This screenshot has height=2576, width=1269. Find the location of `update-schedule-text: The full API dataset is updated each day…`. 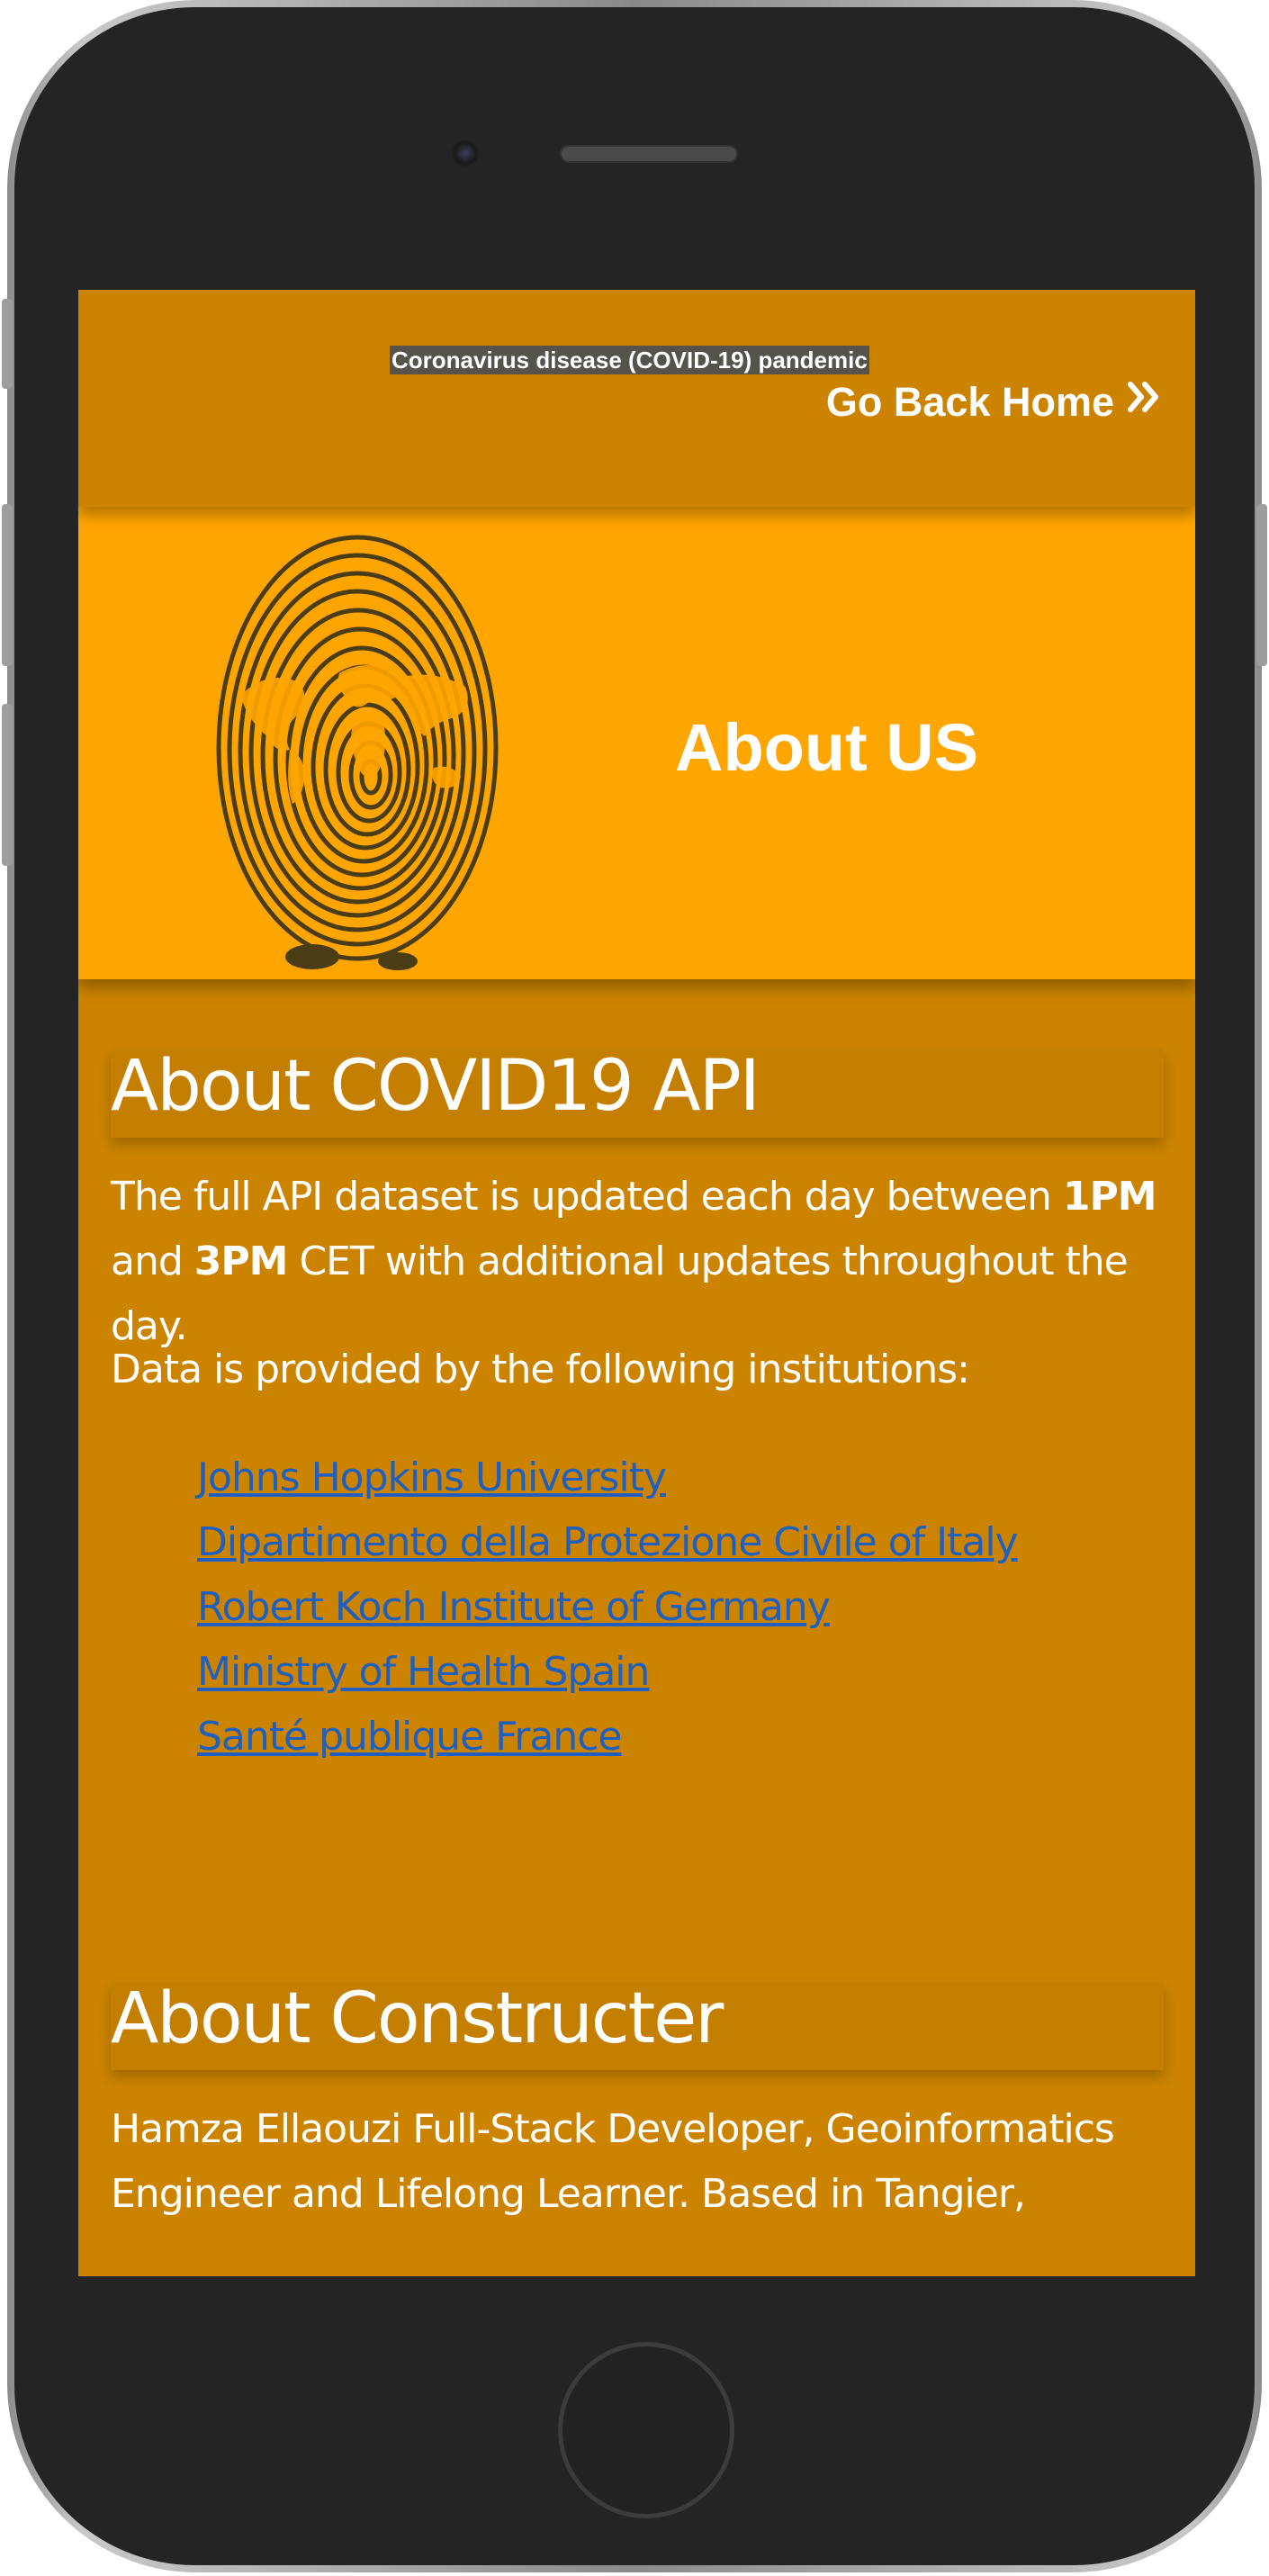

update-schedule-text: The full API dataset is updated each day… is located at coordinates (634, 1261).